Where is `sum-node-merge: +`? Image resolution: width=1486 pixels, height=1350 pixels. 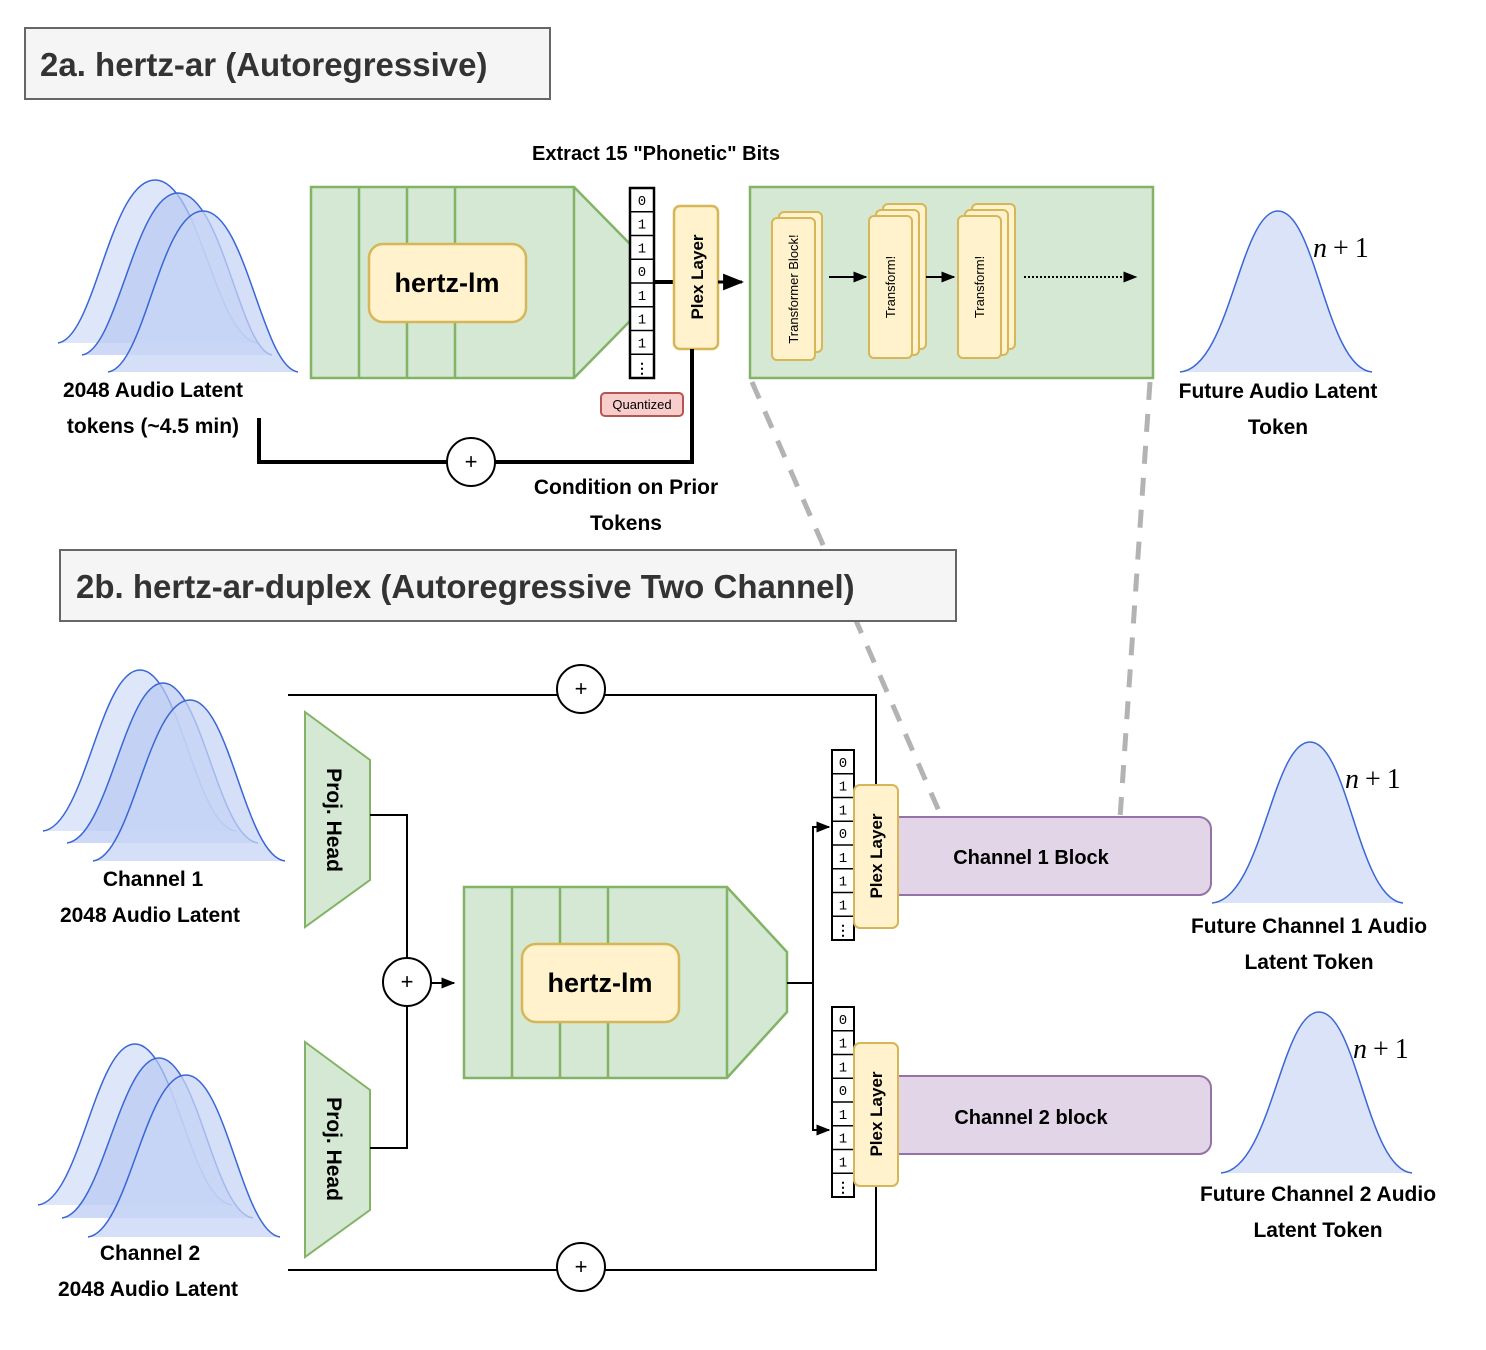
sum-node-merge: + is located at coordinates (407, 982).